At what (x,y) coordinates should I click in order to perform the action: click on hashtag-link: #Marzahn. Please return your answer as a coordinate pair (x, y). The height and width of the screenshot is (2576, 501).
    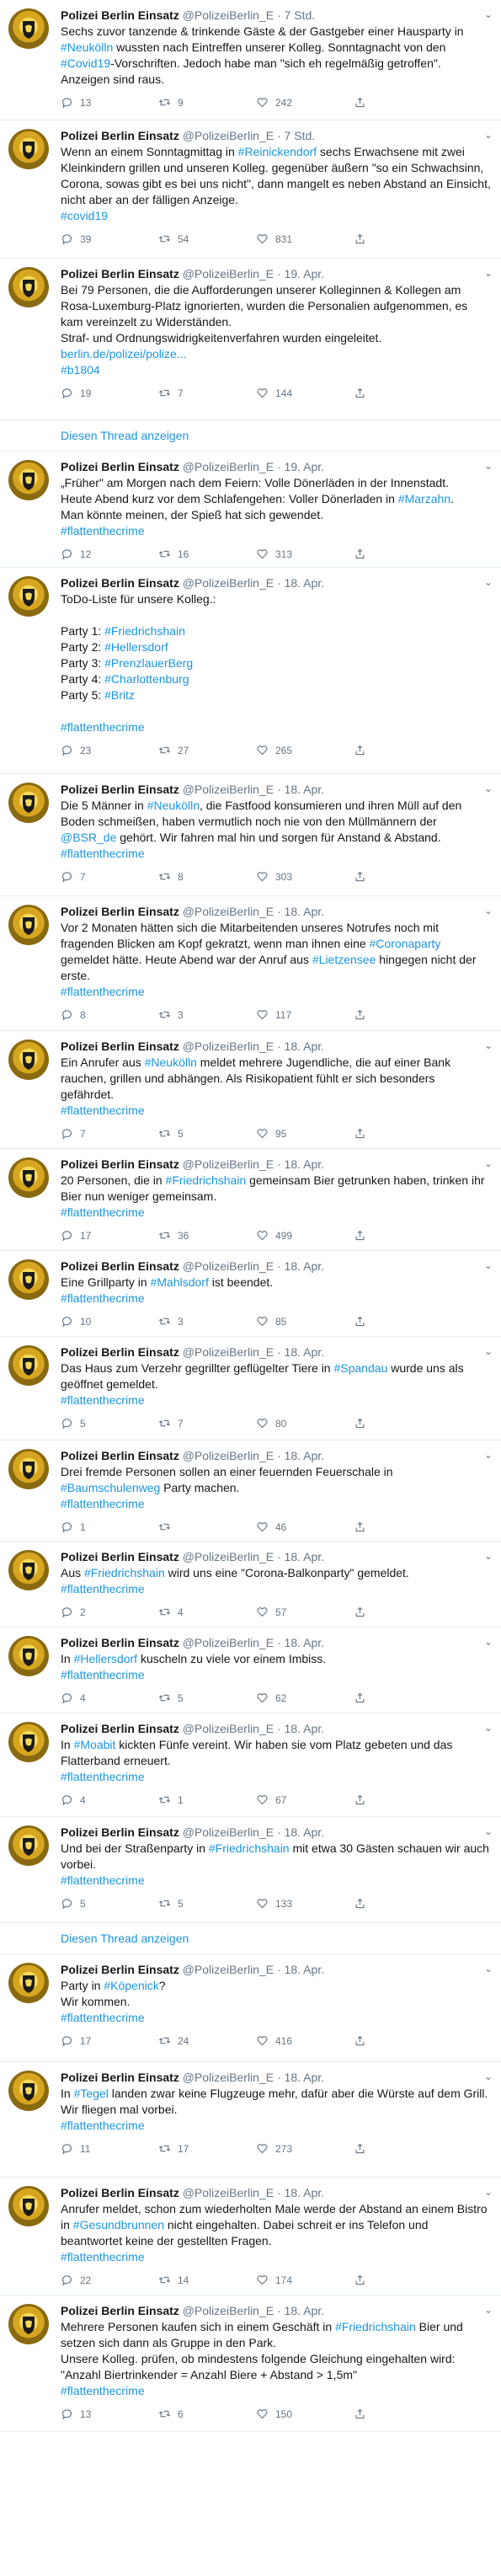
    Looking at the image, I should click on (424, 498).